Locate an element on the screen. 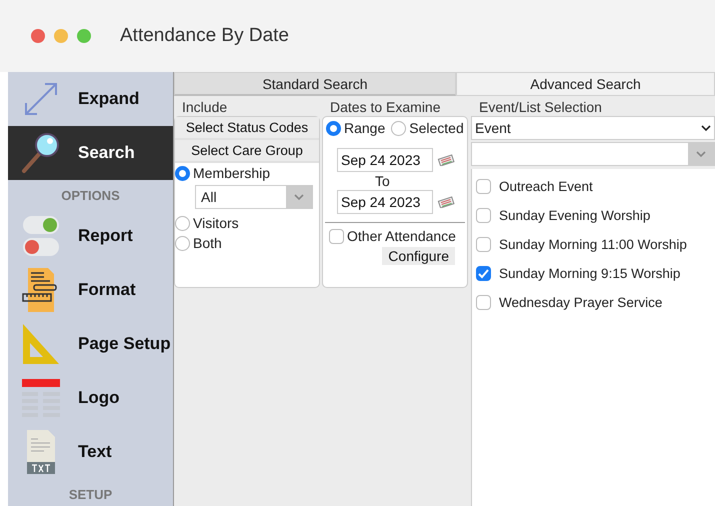 The height and width of the screenshot is (506, 715). tab: Advanced Search is located at coordinates (585, 84).